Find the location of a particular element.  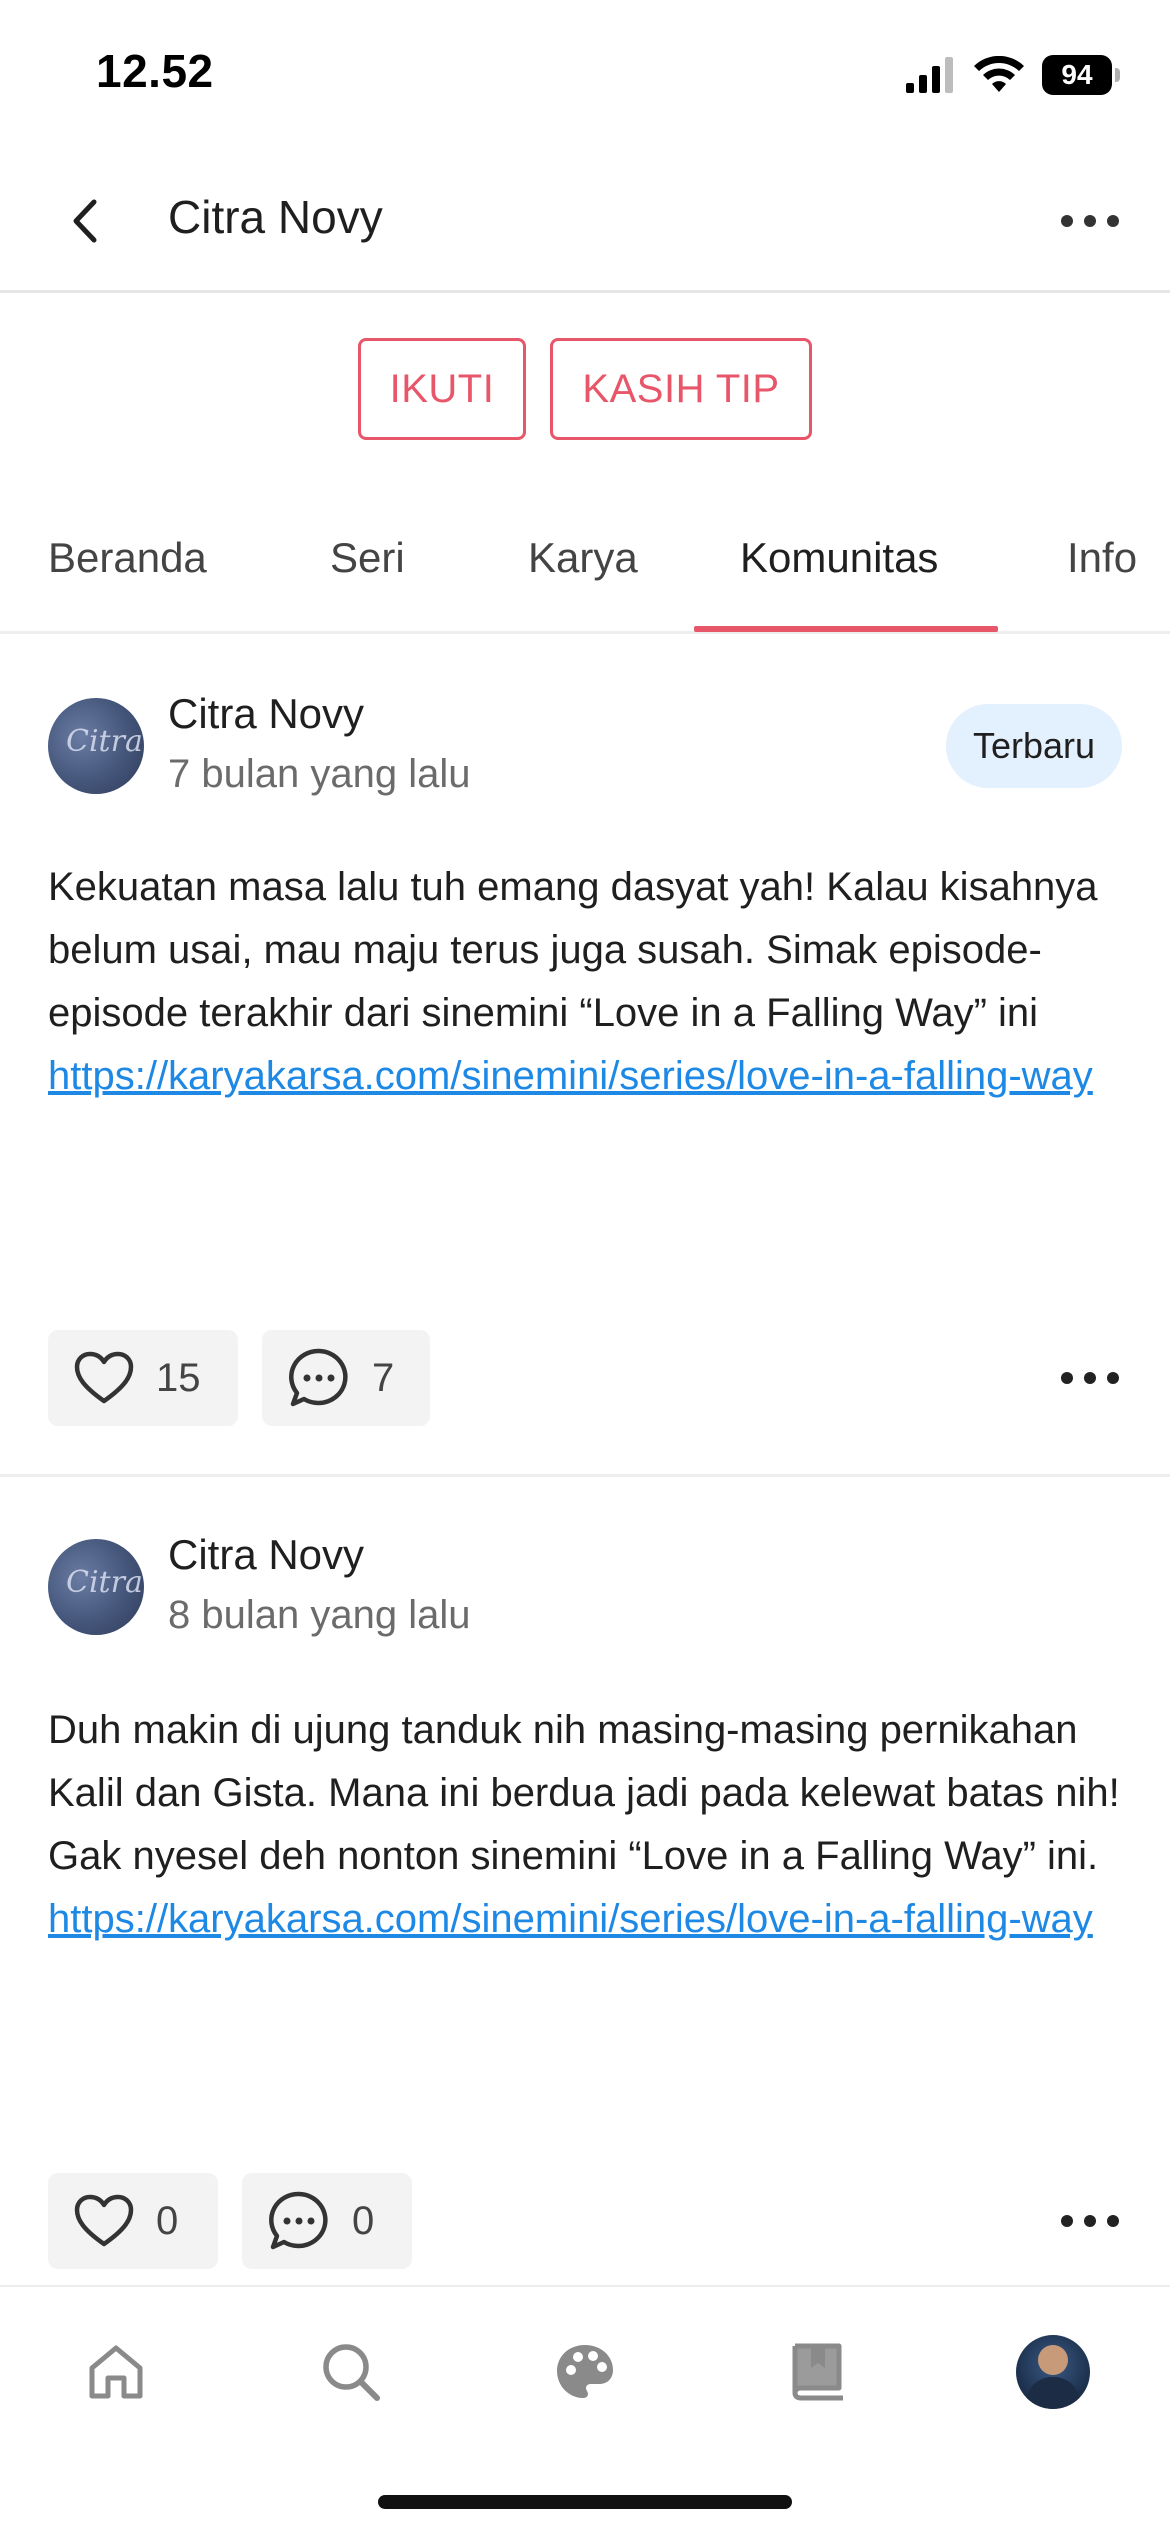

tab-info: Info is located at coordinates (1102, 558).